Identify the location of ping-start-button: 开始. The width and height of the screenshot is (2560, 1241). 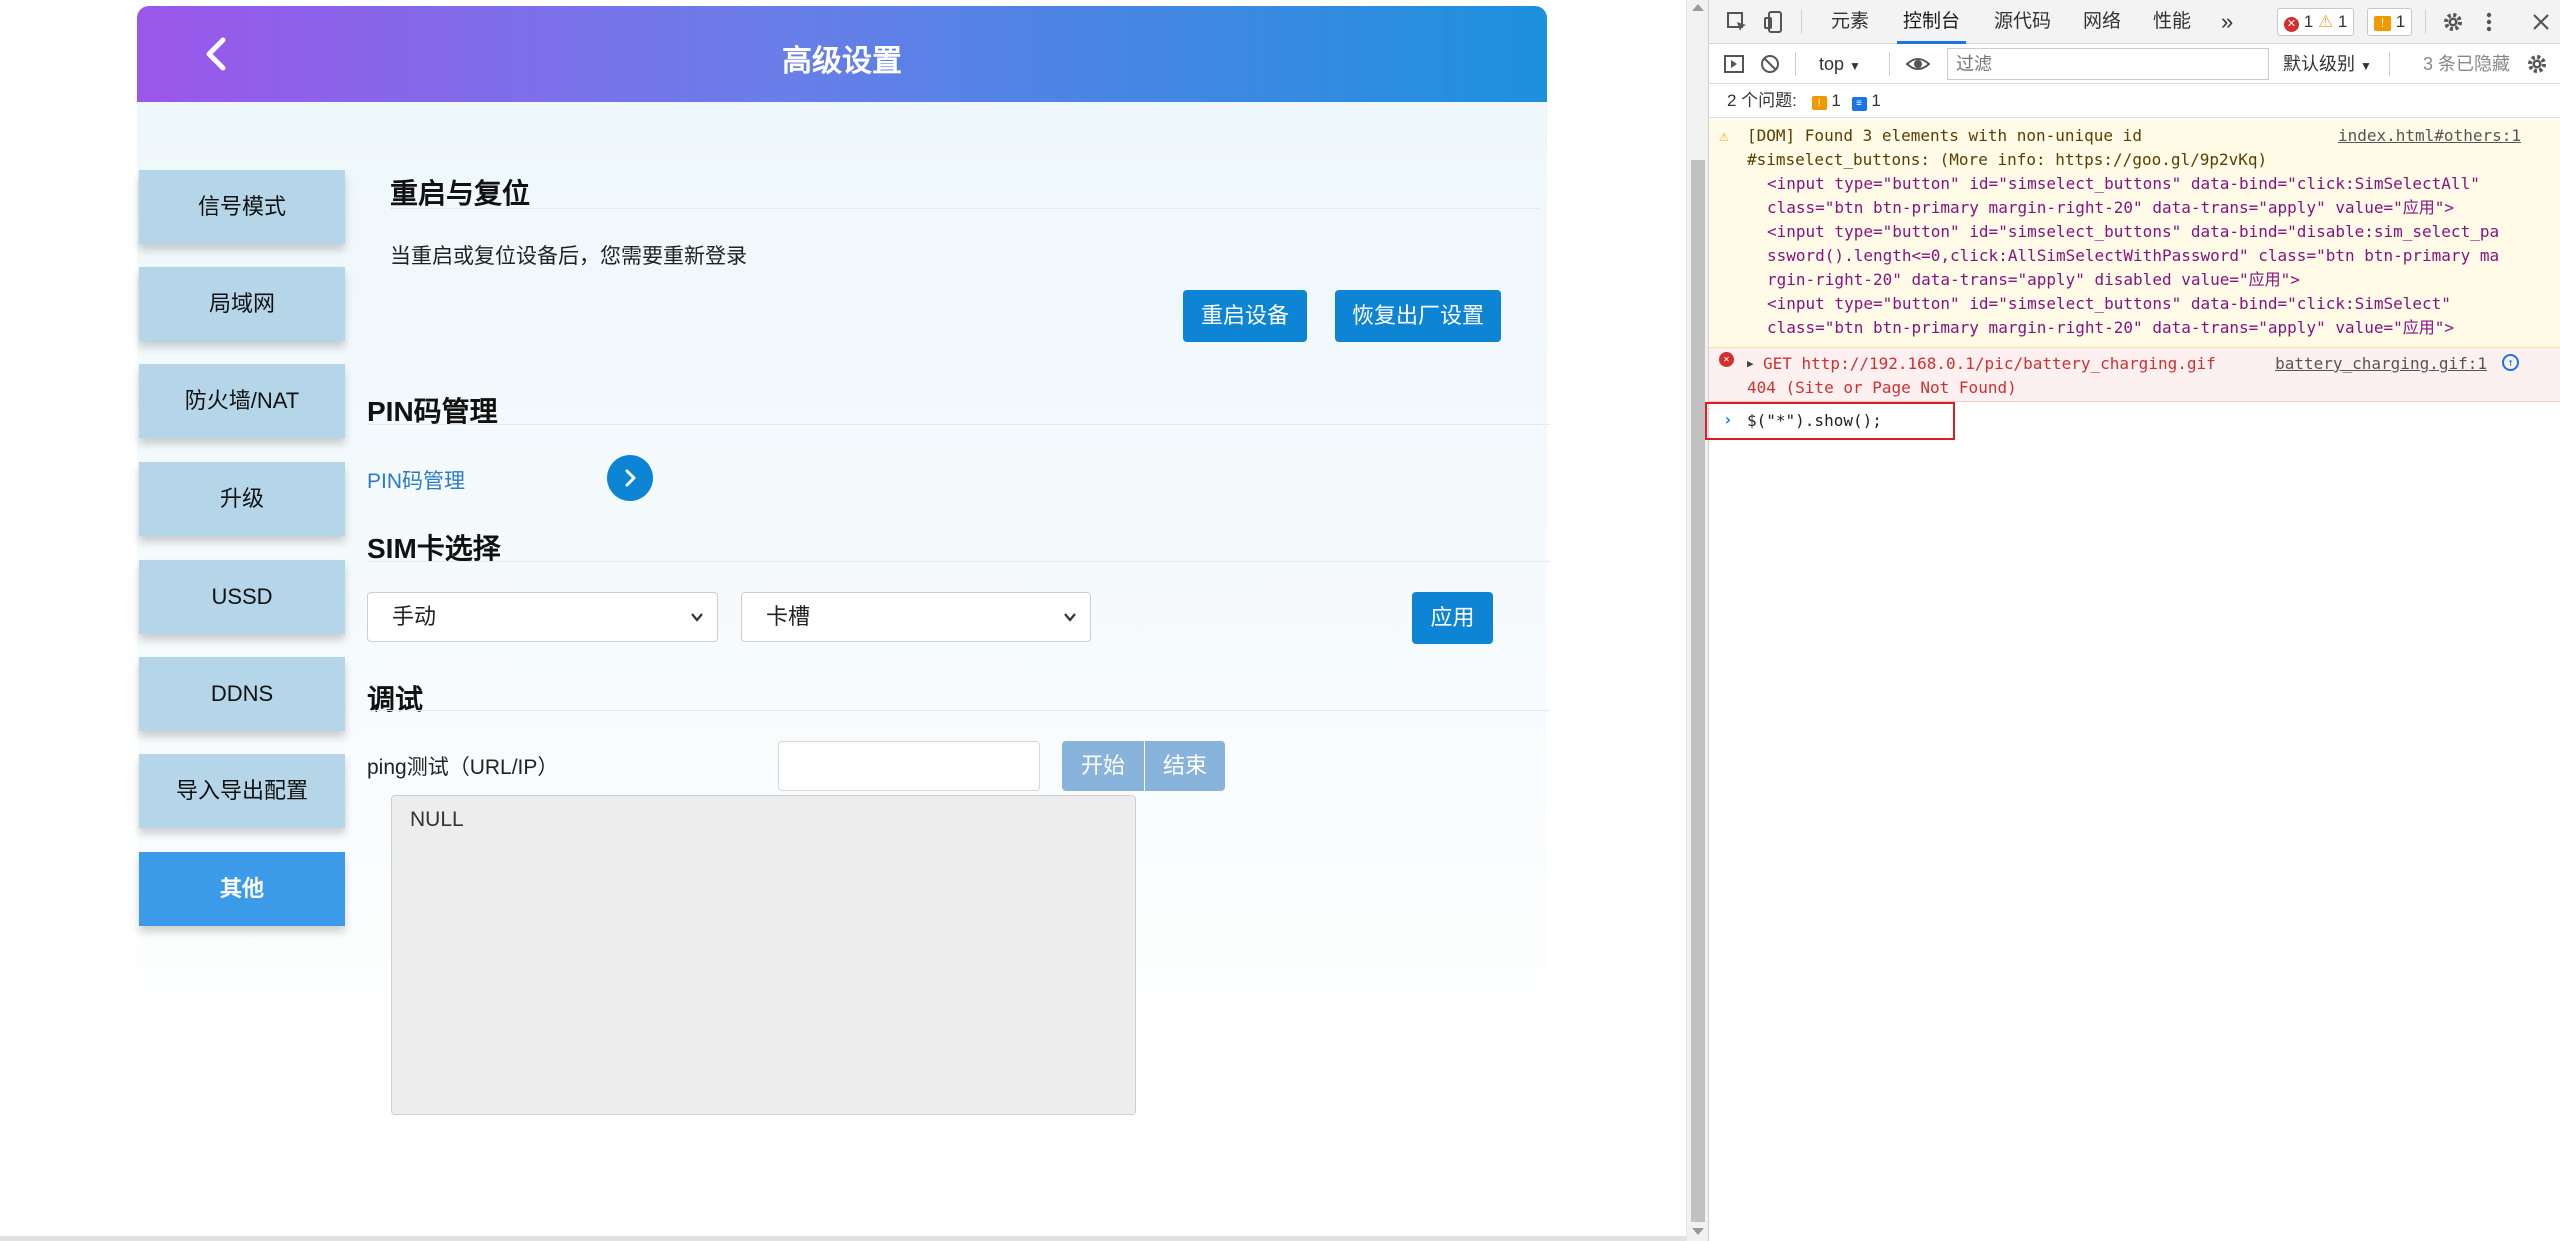
(1103, 766).